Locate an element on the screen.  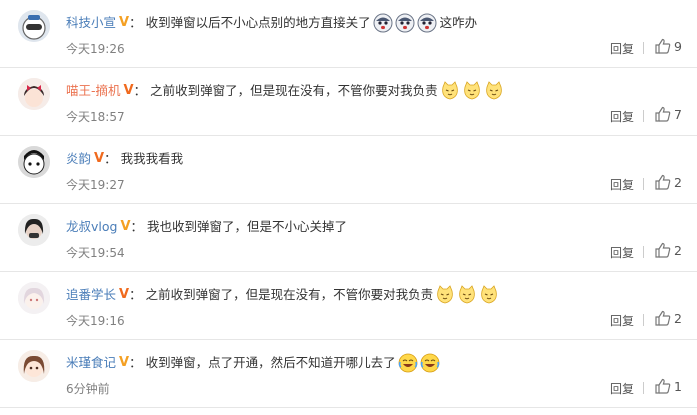
like-button: 9 is located at coordinates (668, 46).